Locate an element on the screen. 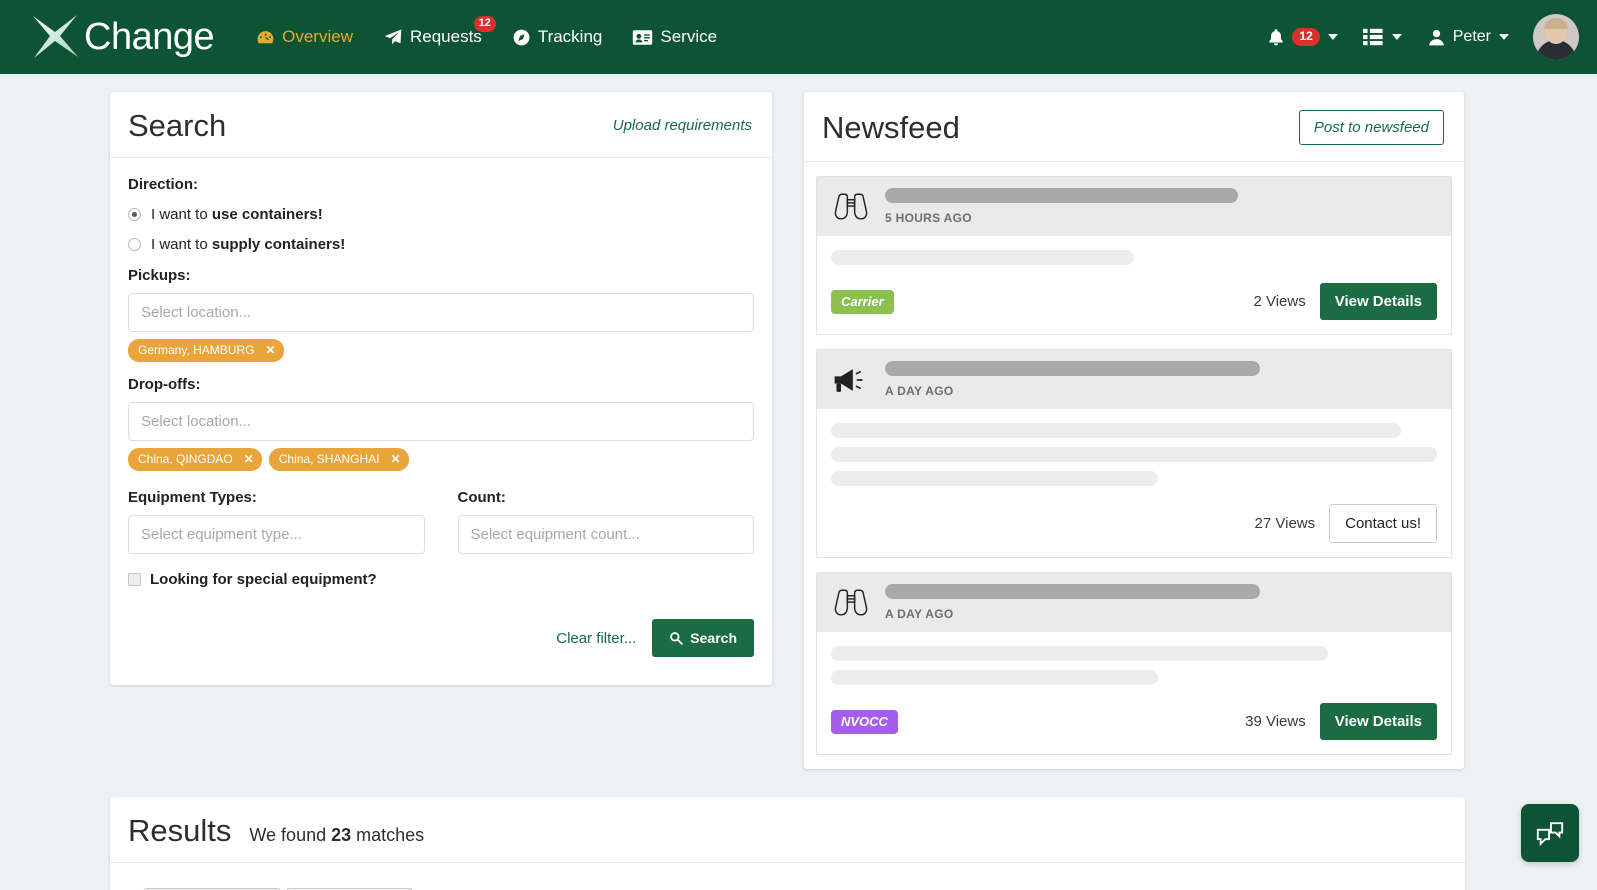 The height and width of the screenshot is (890, 1597). app-logo: Change is located at coordinates (121, 37).